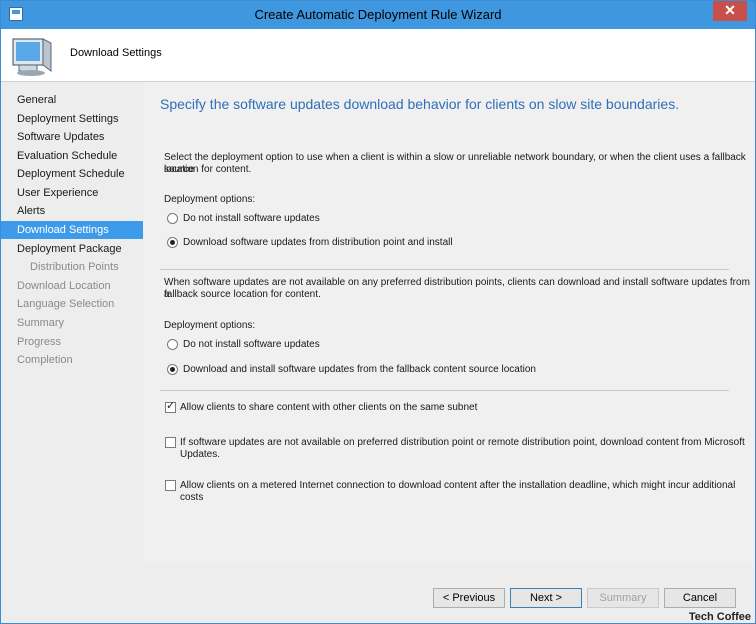  What do you see at coordinates (72, 267) in the screenshot?
I see `sidebar-item-distribution-points: Distribution Points` at bounding box center [72, 267].